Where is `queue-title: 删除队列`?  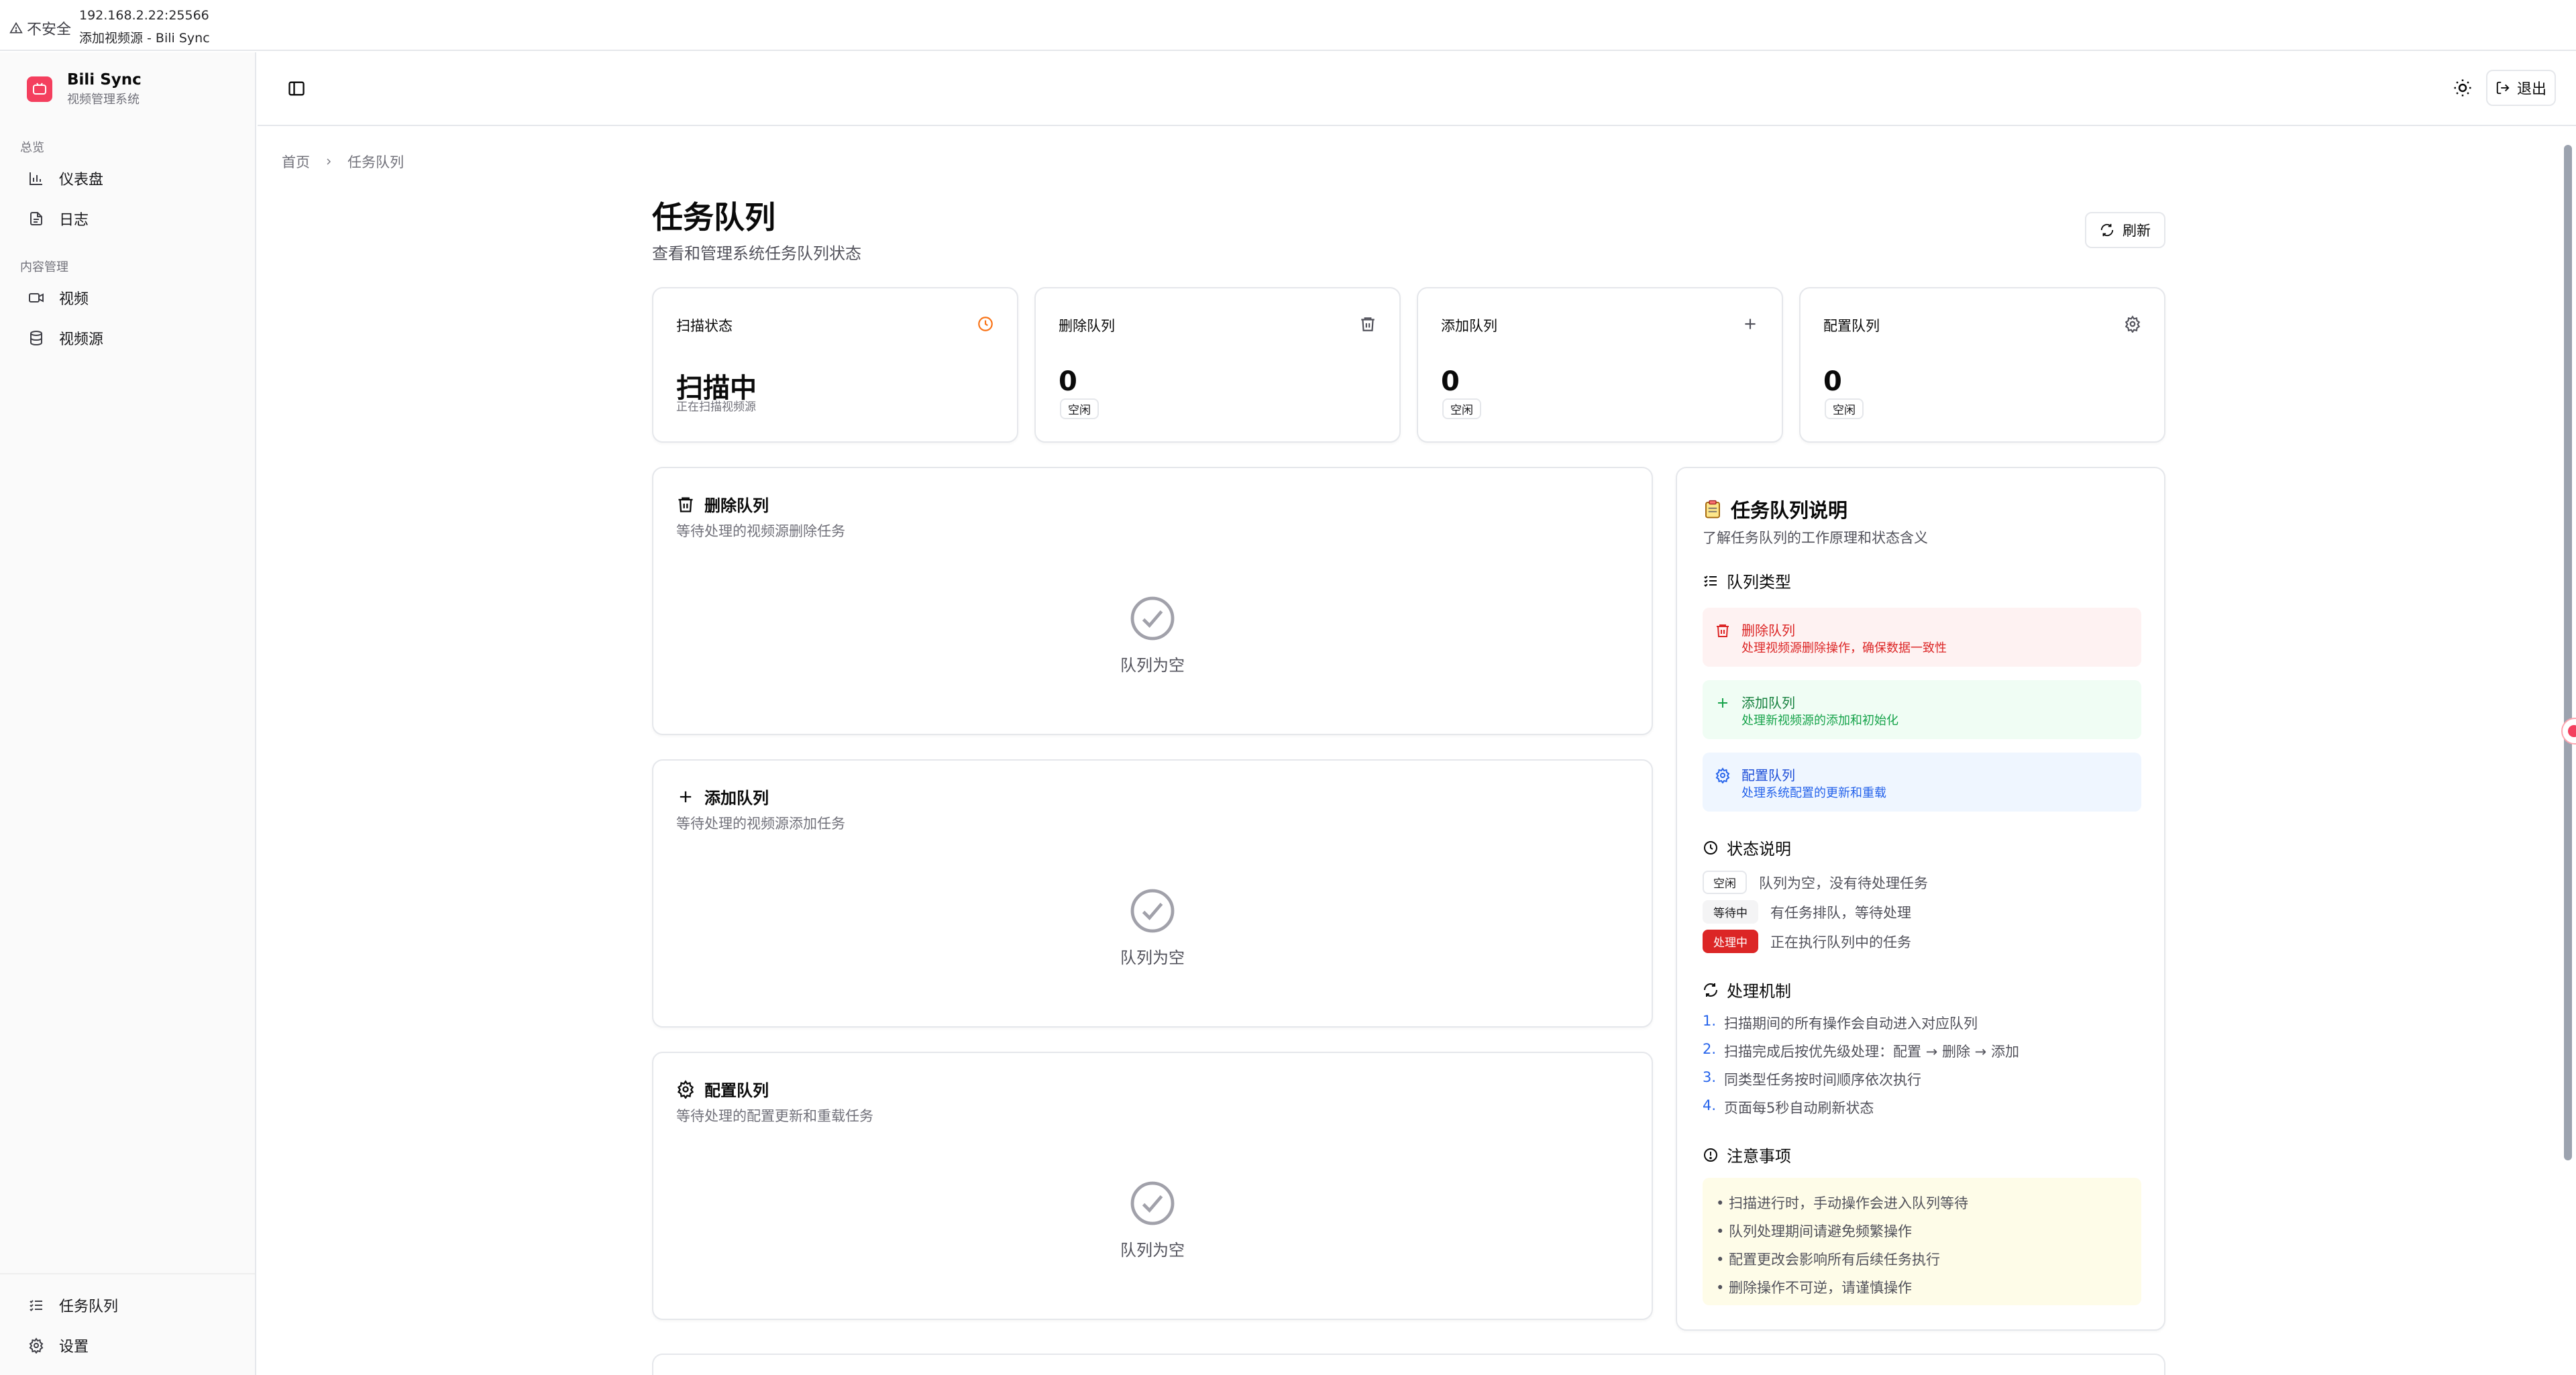
queue-title: 删除队列 is located at coordinates (722, 504).